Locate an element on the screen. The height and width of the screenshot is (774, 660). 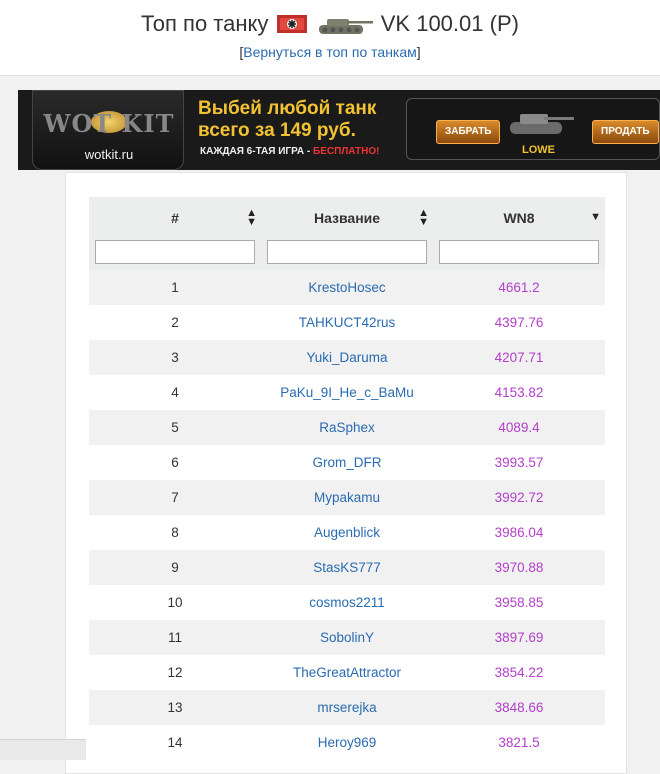
table-header-row: # ▲ ▼ Название ▲ ▼ WN8 ▼ is located at coordinates (347, 218).